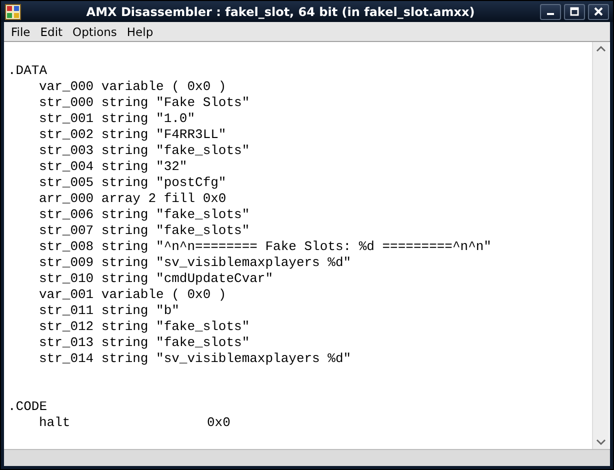  I want to click on close-button, so click(598, 12).